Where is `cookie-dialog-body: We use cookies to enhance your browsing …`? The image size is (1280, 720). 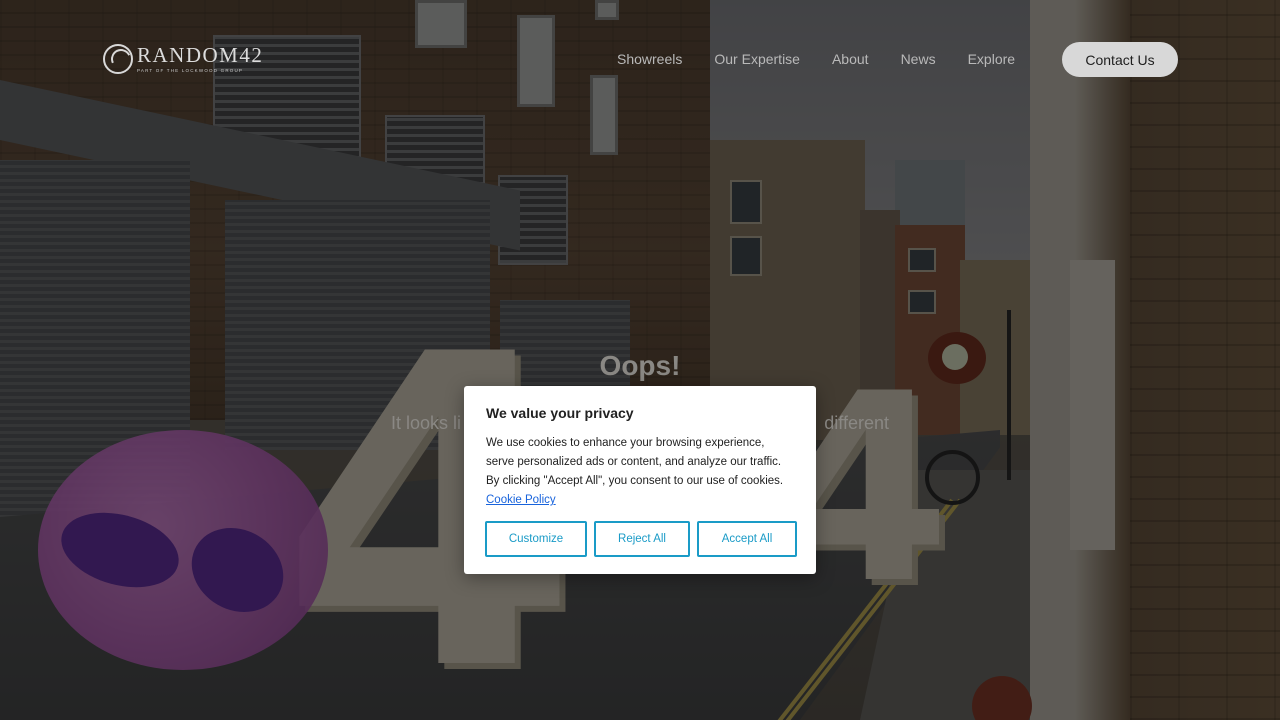
cookie-dialog-body: We use cookies to enhance your browsing … is located at coordinates (640, 472).